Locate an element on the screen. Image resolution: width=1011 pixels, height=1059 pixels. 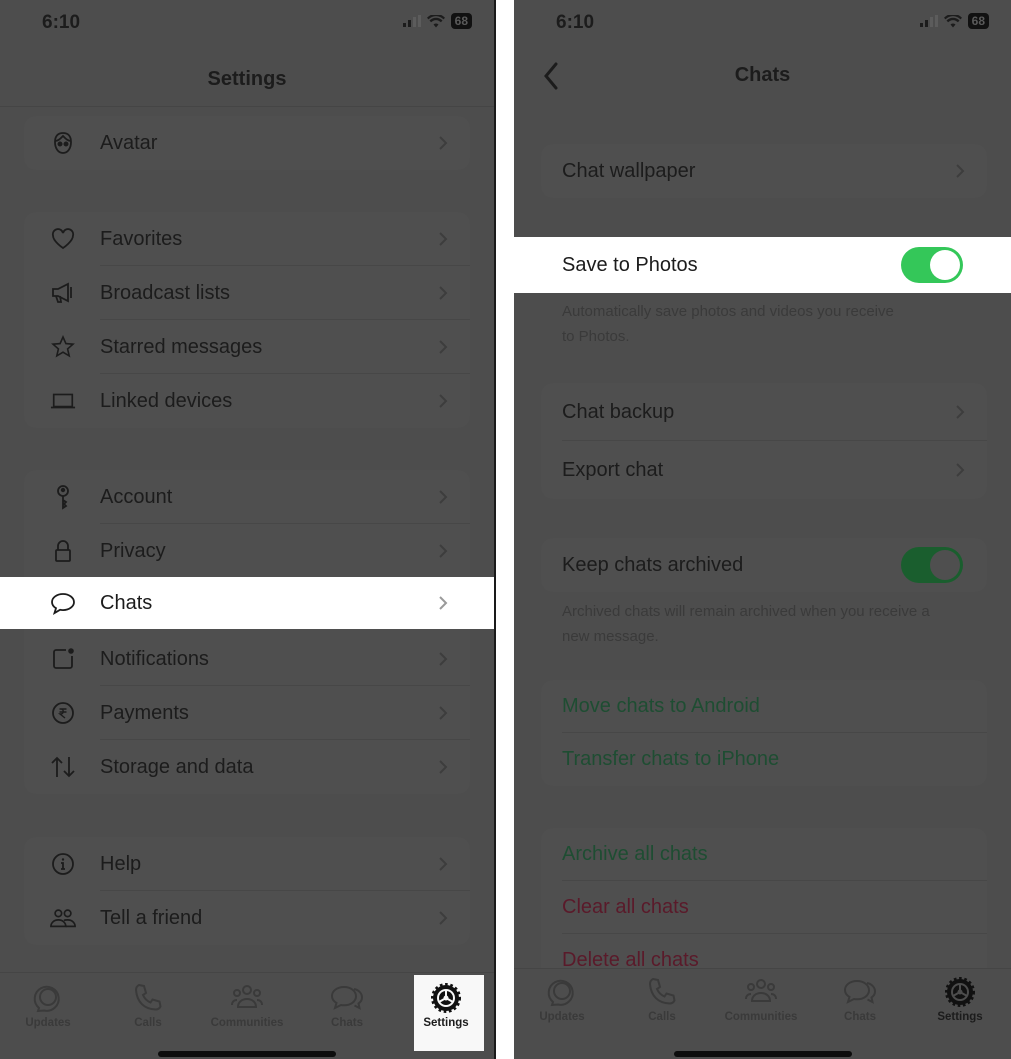
avatar-icon is located at coordinates (63, 143).